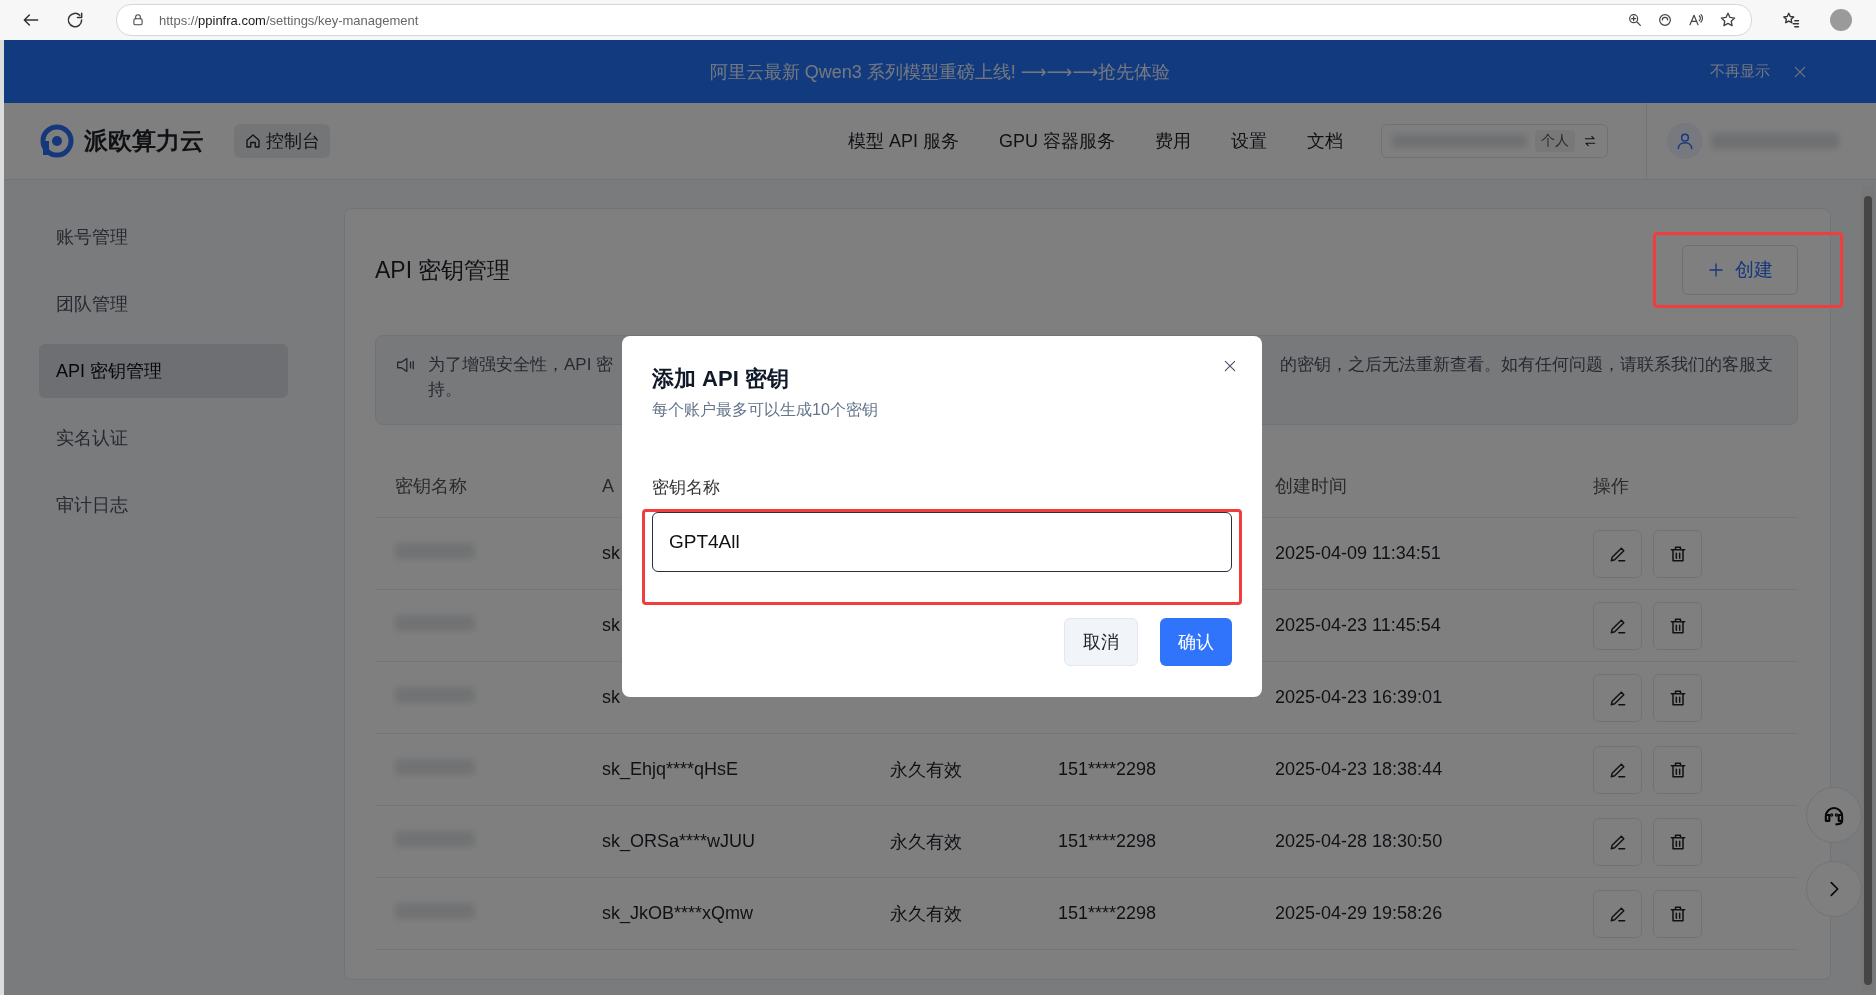 The width and height of the screenshot is (1876, 995). Describe the element at coordinates (1359, 913) in the screenshot. I see `table-cell-text: 2025-04-29 19:58:26` at that location.